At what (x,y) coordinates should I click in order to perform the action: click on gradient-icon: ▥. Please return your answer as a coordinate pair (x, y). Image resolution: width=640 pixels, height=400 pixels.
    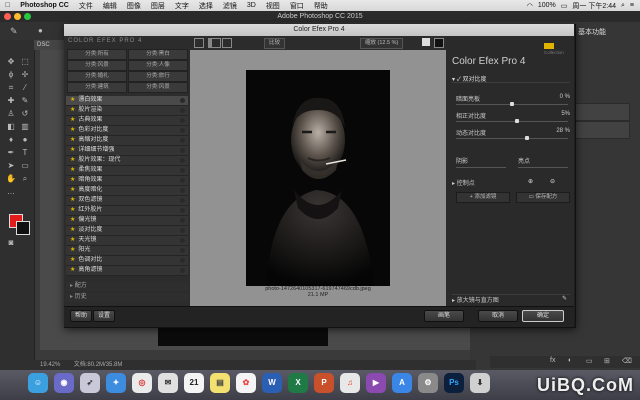
    Looking at the image, I should click on (25, 127).